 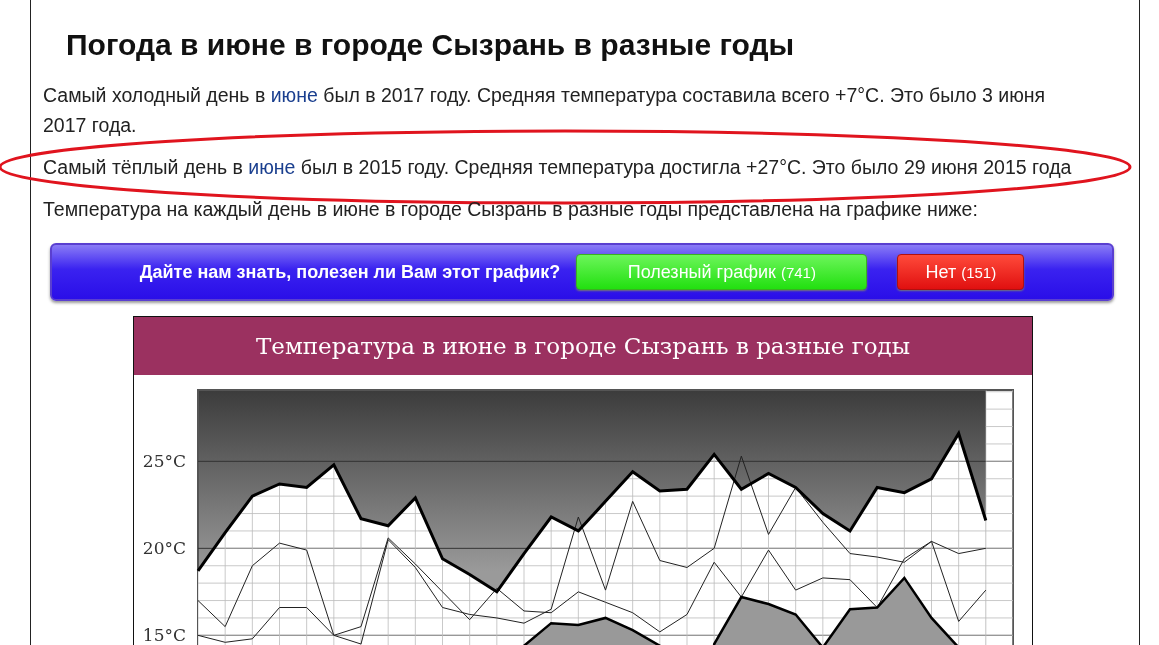 I want to click on y-tick-label: 20°C, so click(x=164, y=548).